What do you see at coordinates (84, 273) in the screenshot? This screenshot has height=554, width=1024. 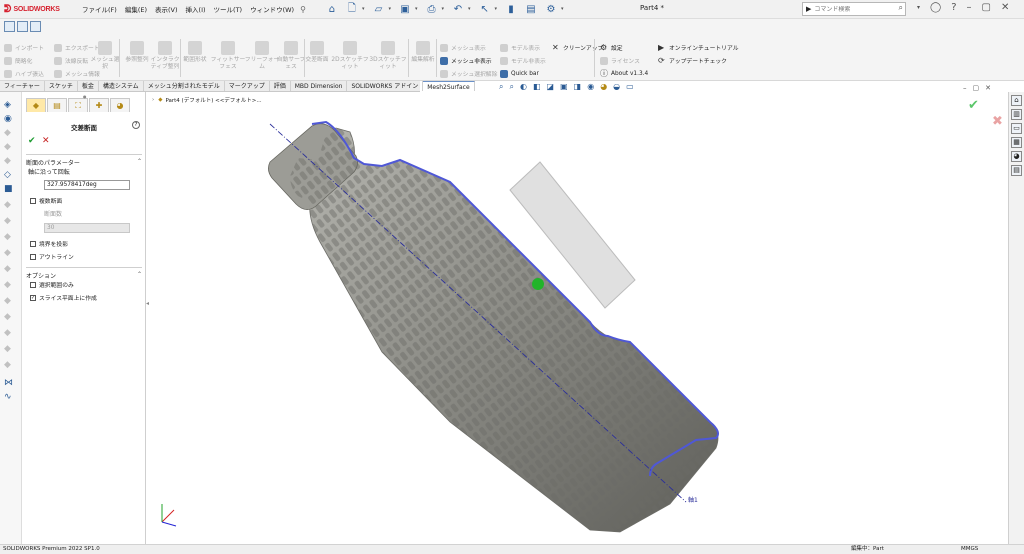 I see `options-header: オプション ⌃` at bounding box center [84, 273].